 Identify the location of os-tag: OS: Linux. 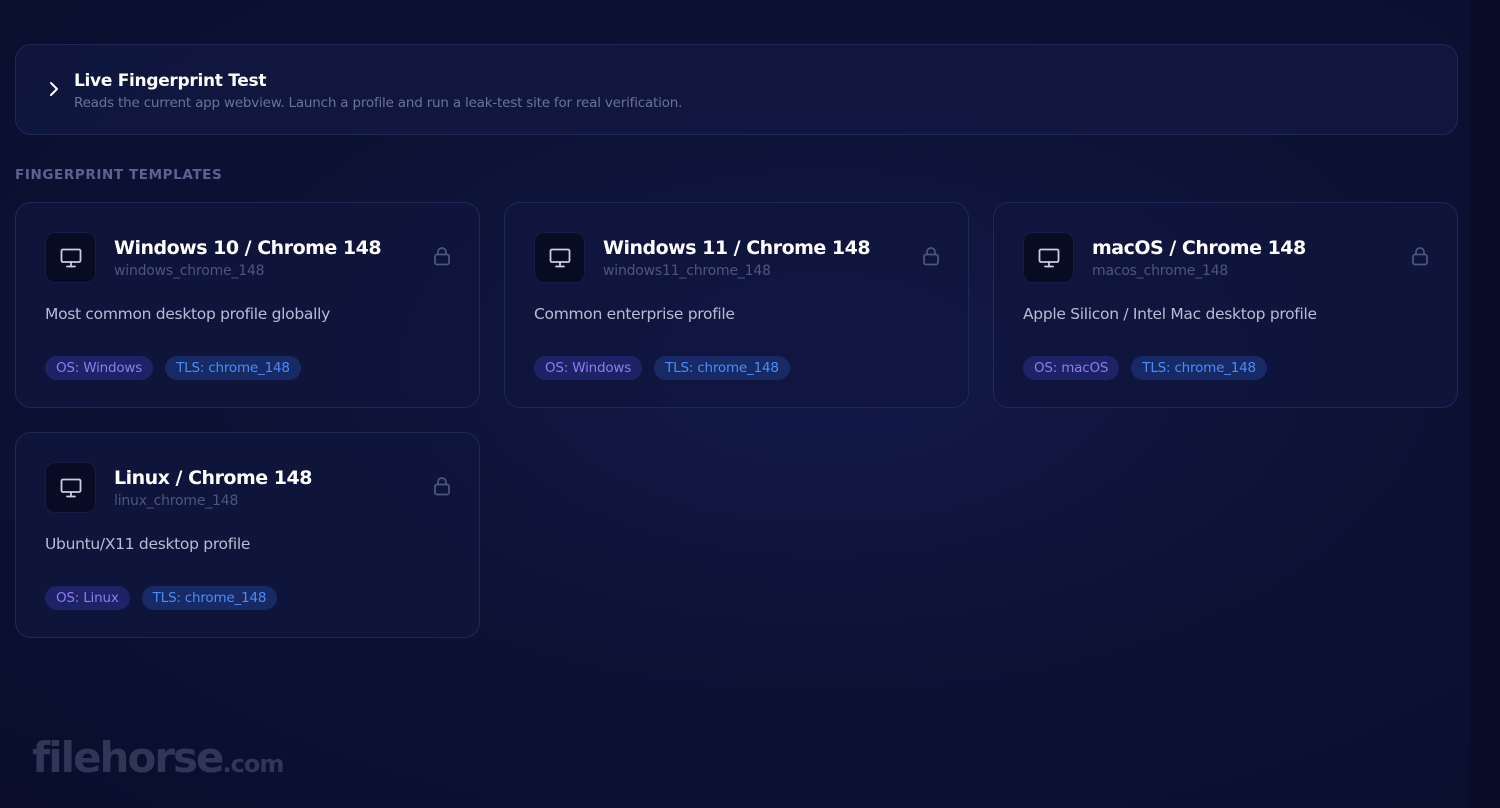
(87, 598).